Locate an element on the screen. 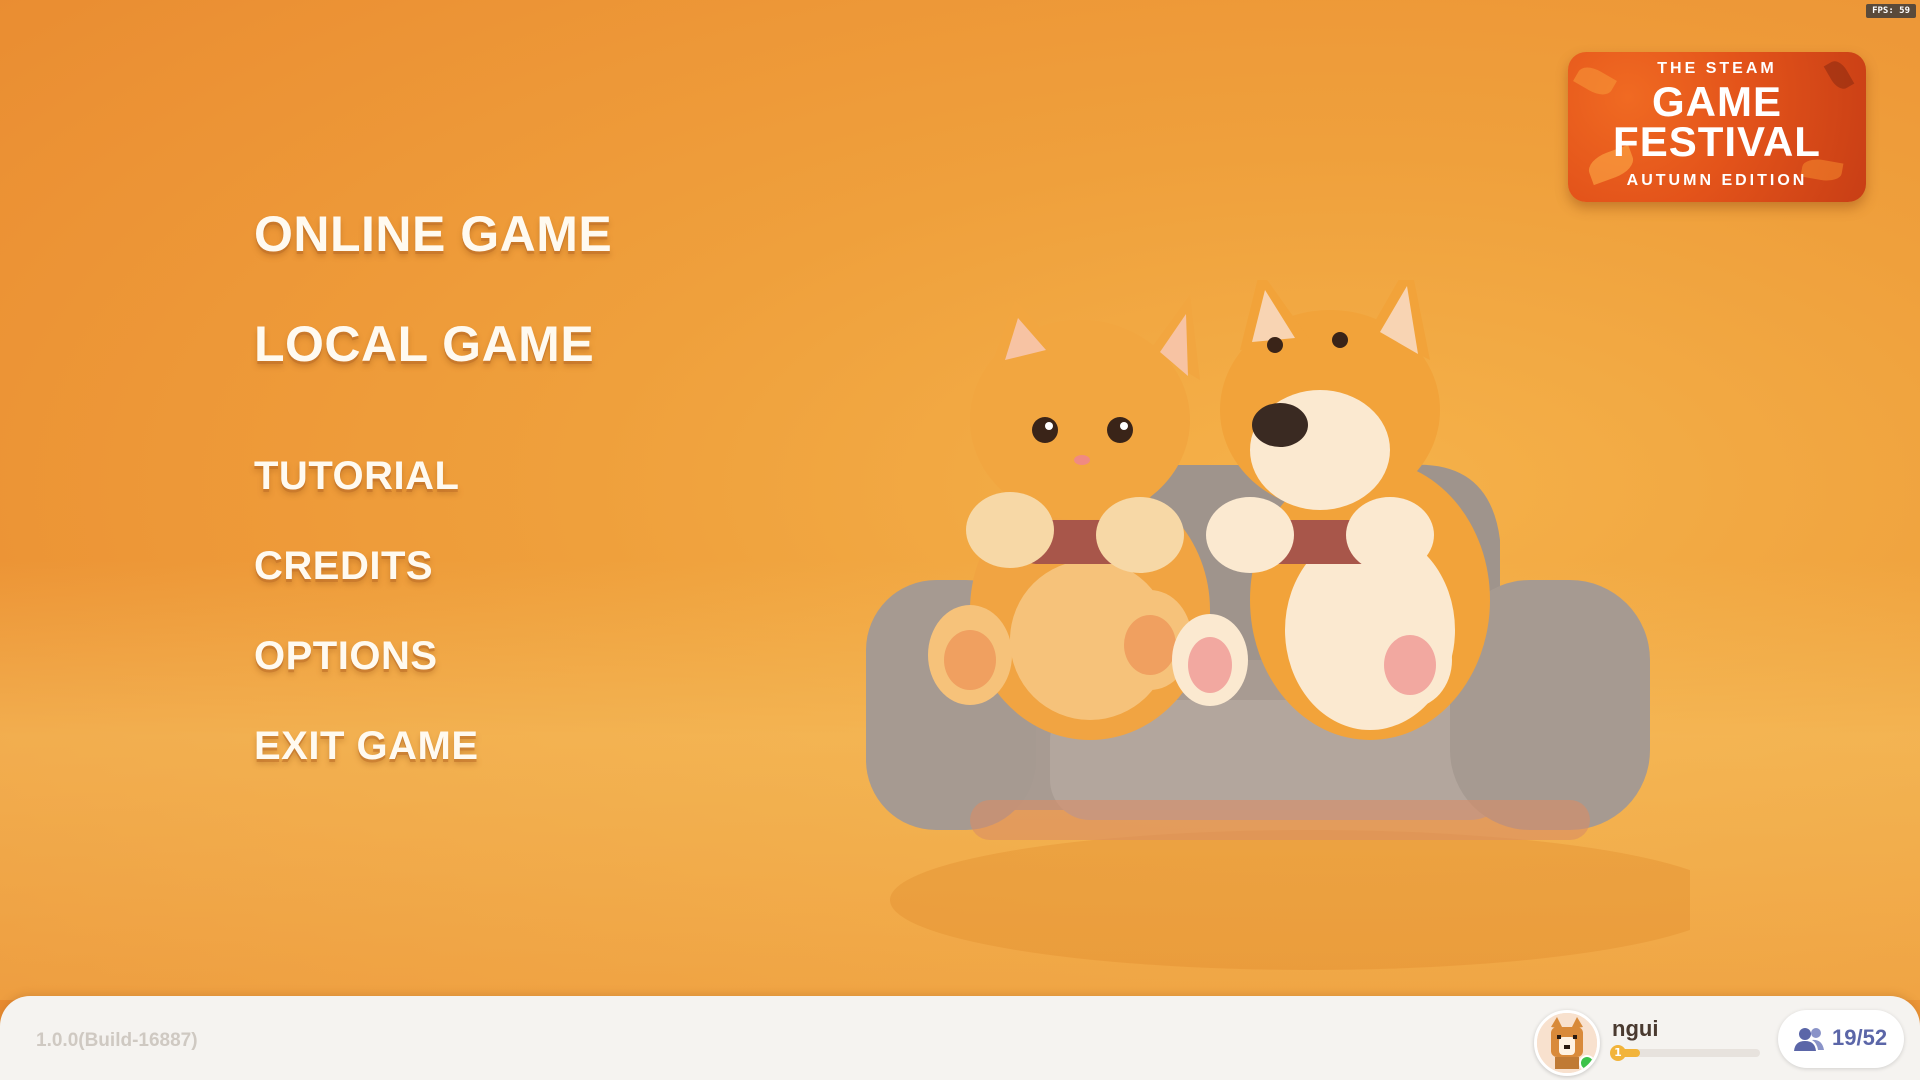 This screenshot has width=1920, height=1080. local-game-button: LOCAL GAME is located at coordinates (424, 344).